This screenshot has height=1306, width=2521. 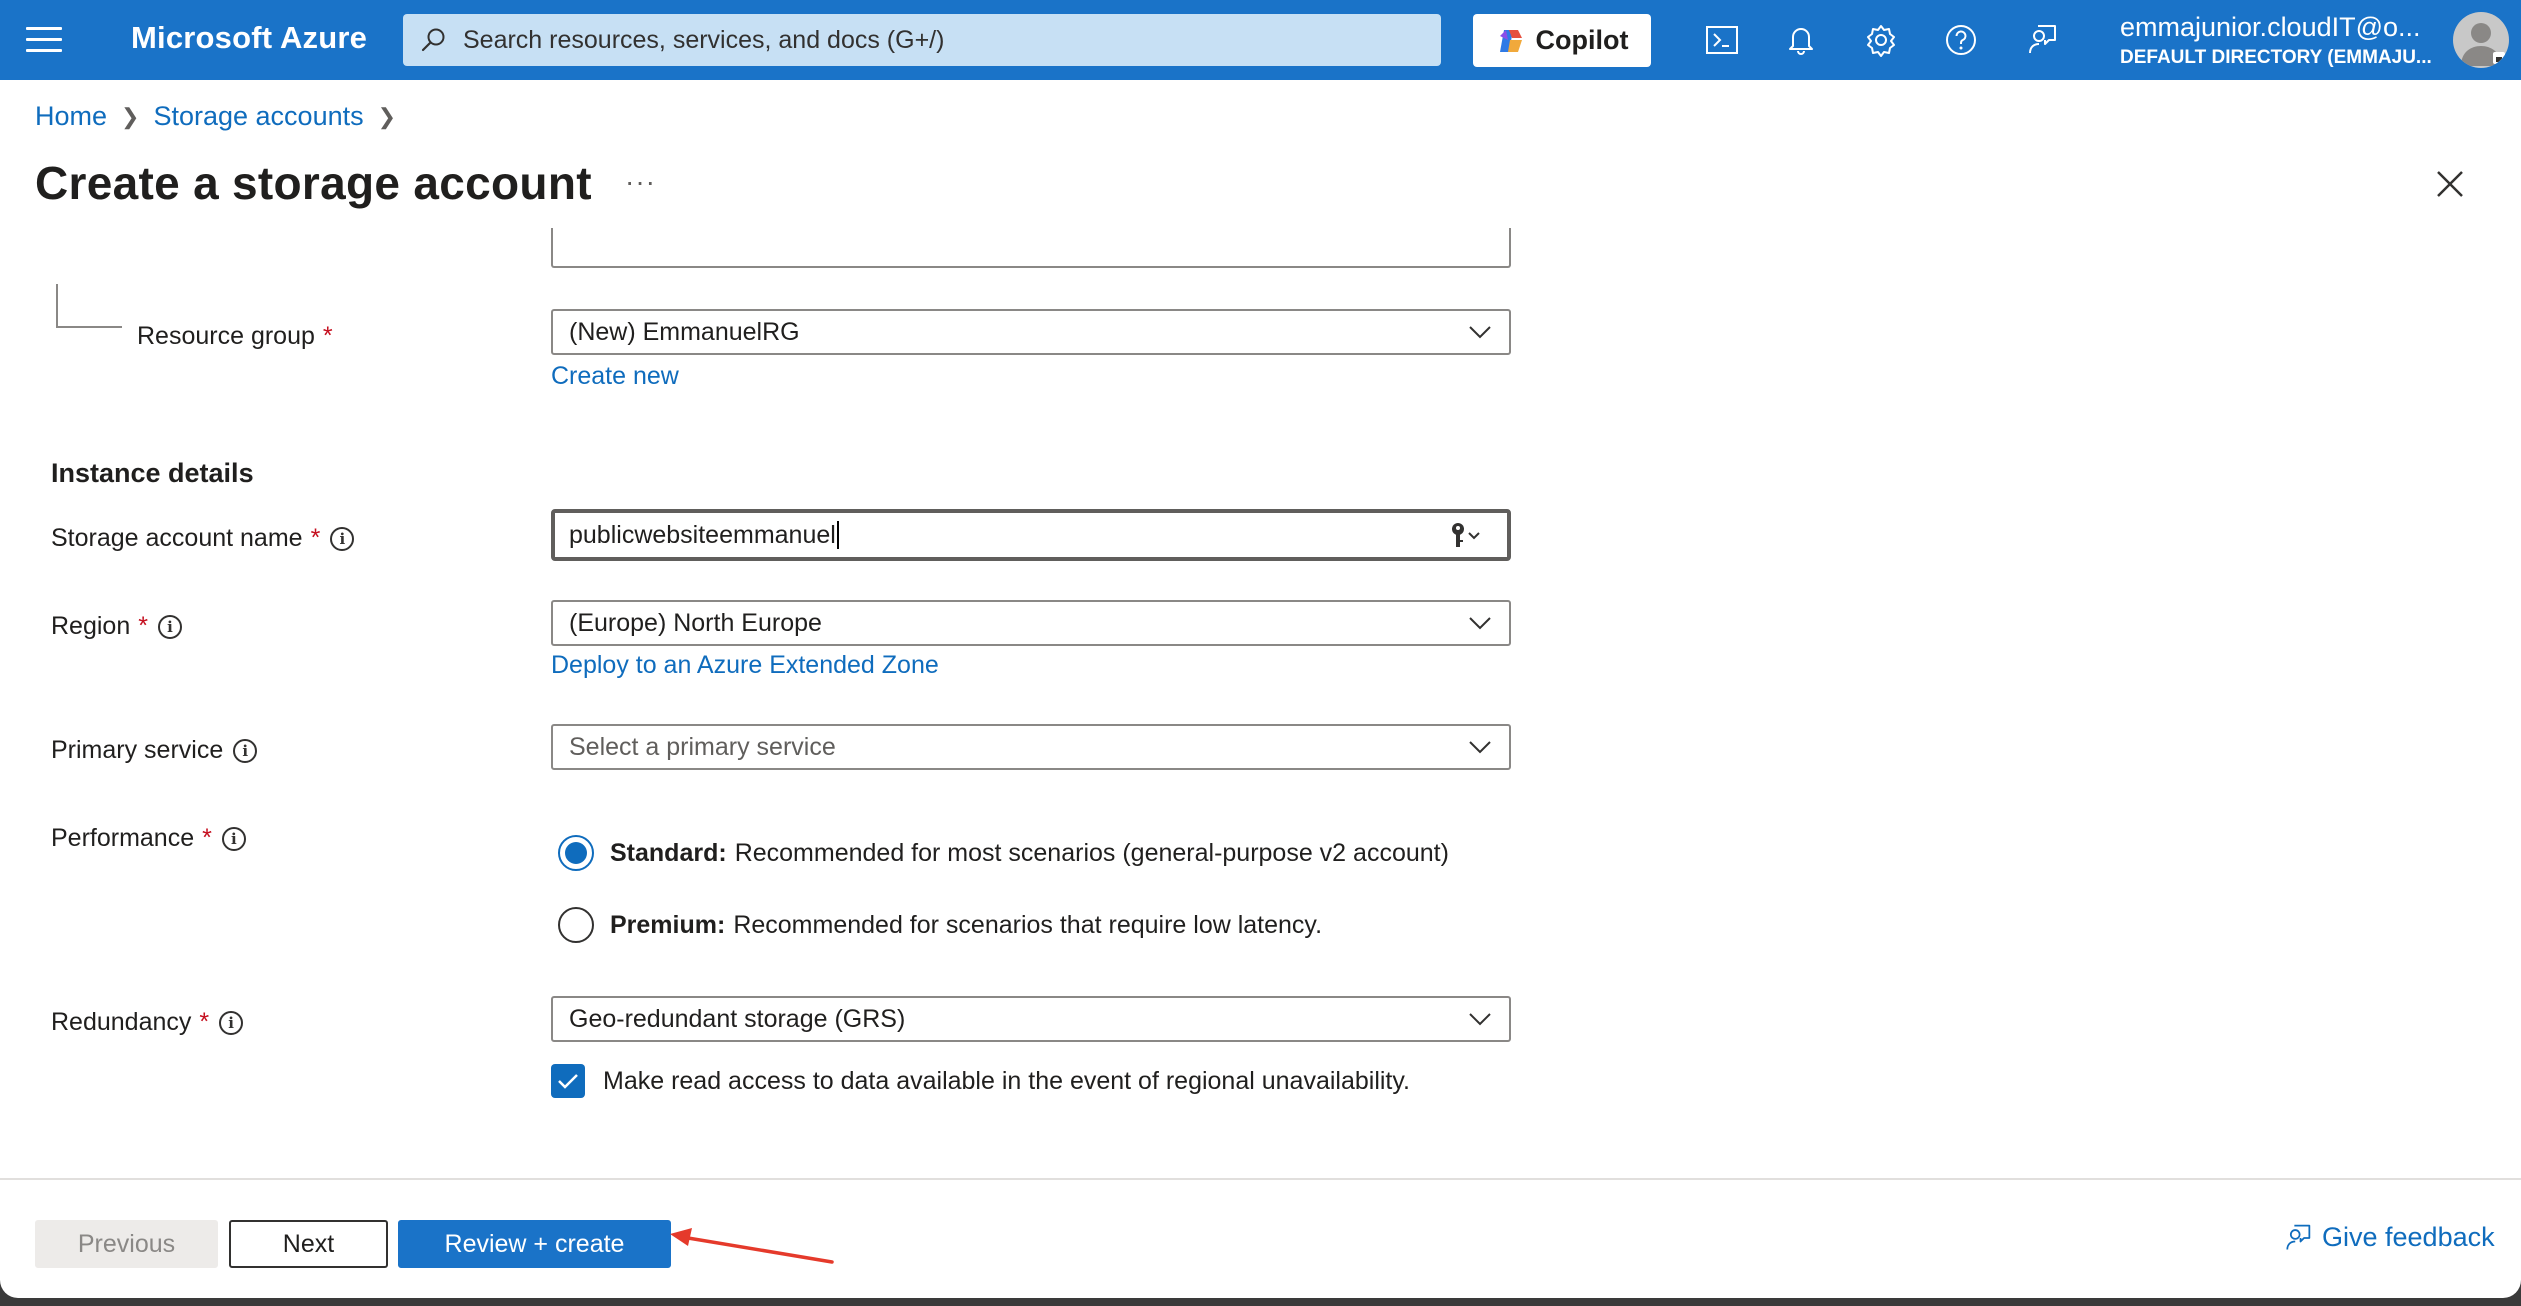 I want to click on storage-account-name-label: Storage account name * i, so click(x=203, y=538).